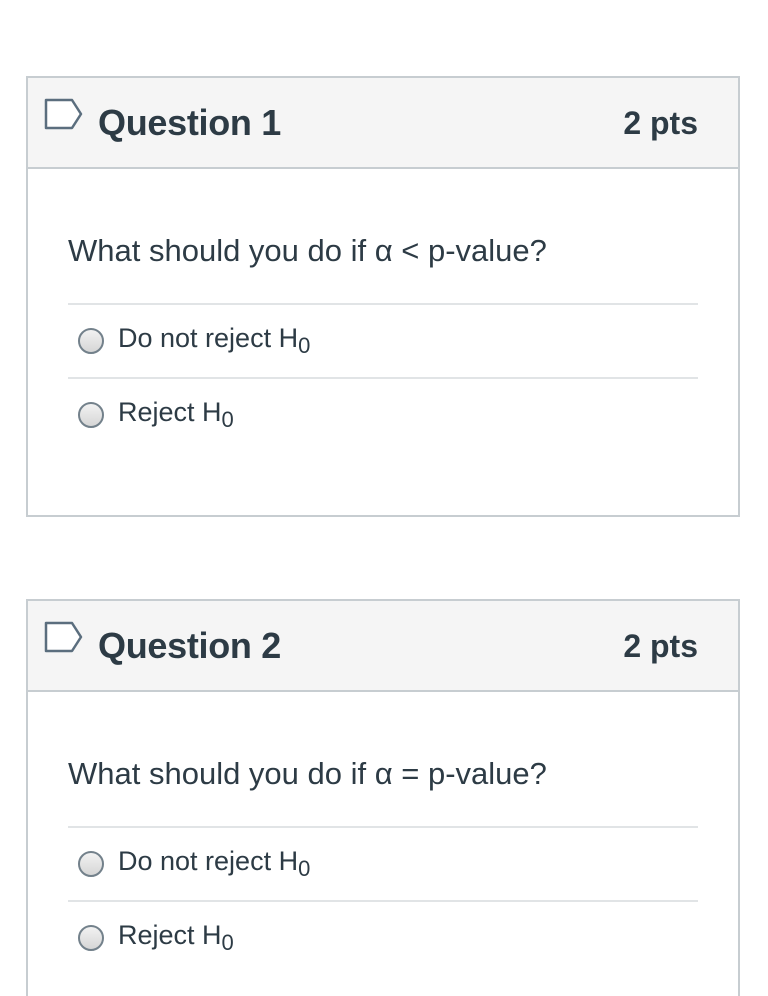  Describe the element at coordinates (307, 773) in the screenshot. I see `question-text: What should you do if α = p-value?` at that location.